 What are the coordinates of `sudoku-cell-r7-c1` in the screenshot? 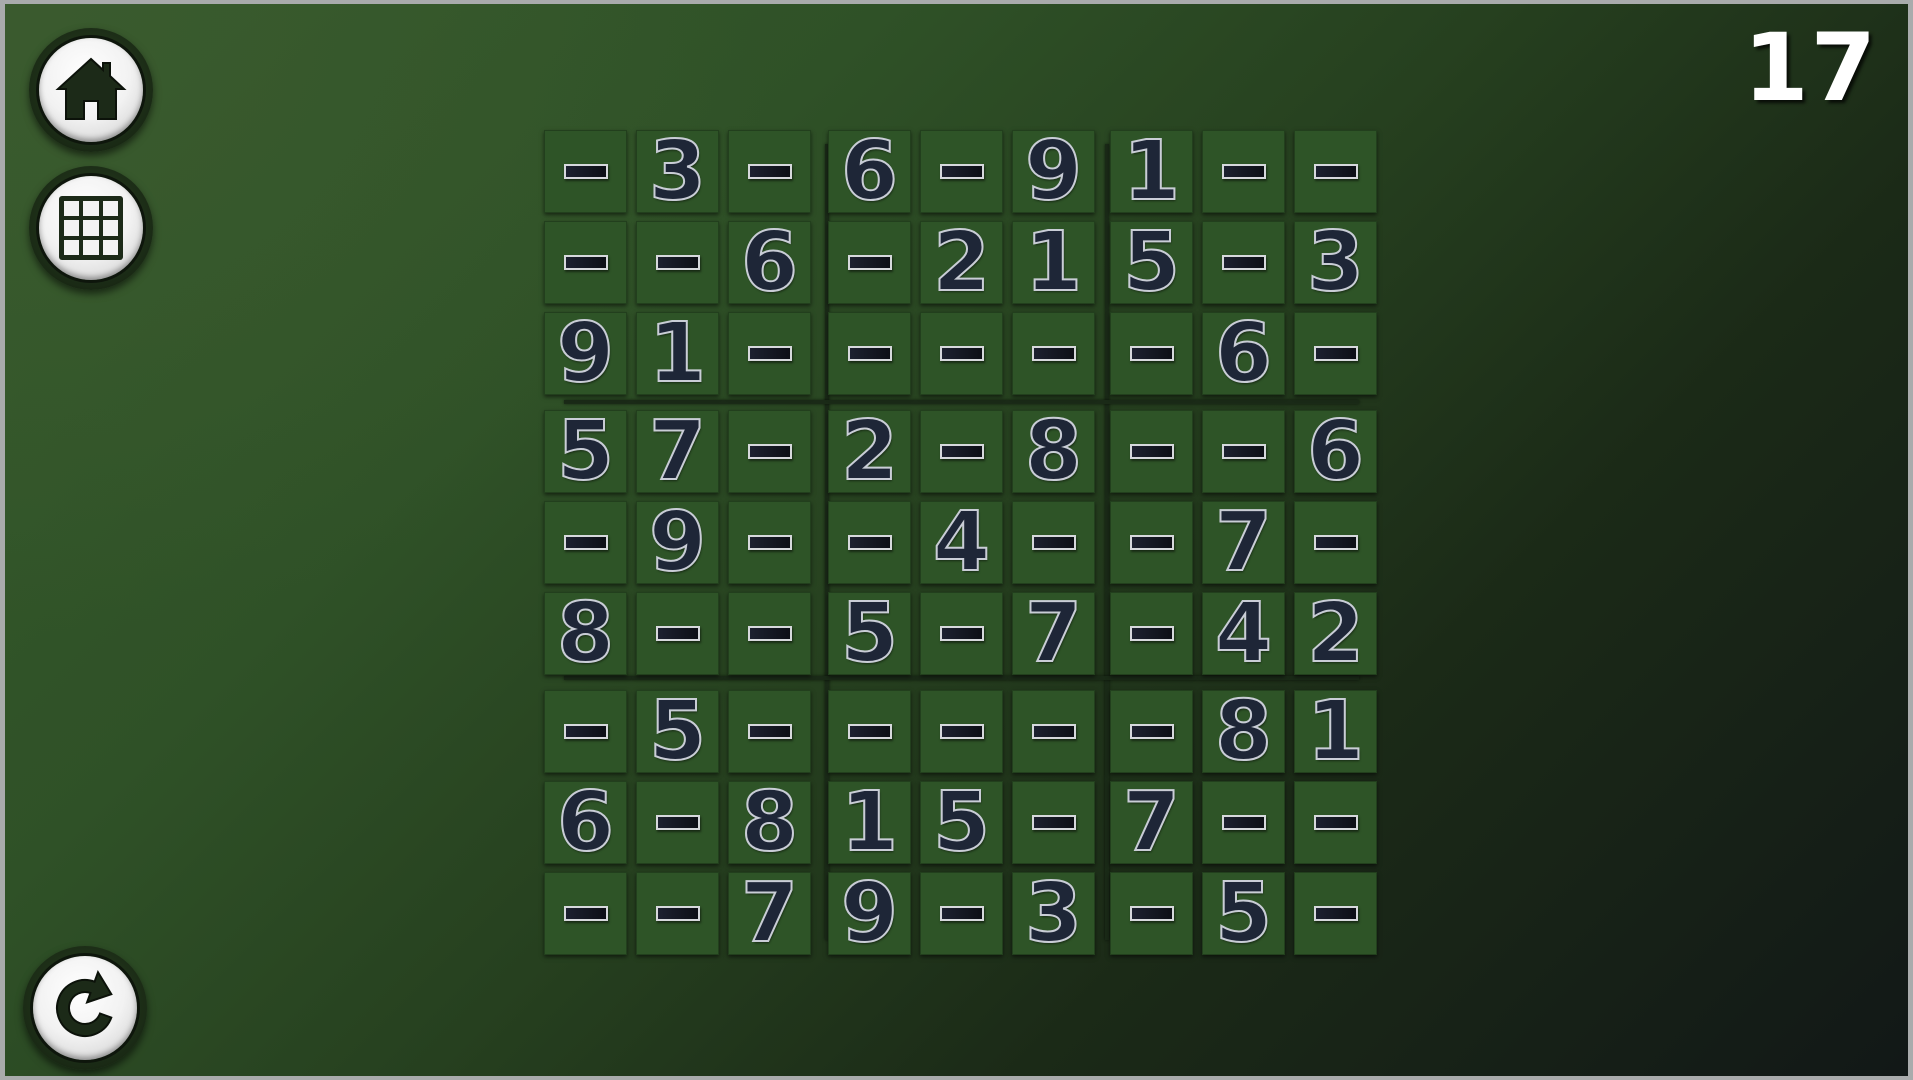 It's located at (585, 731).